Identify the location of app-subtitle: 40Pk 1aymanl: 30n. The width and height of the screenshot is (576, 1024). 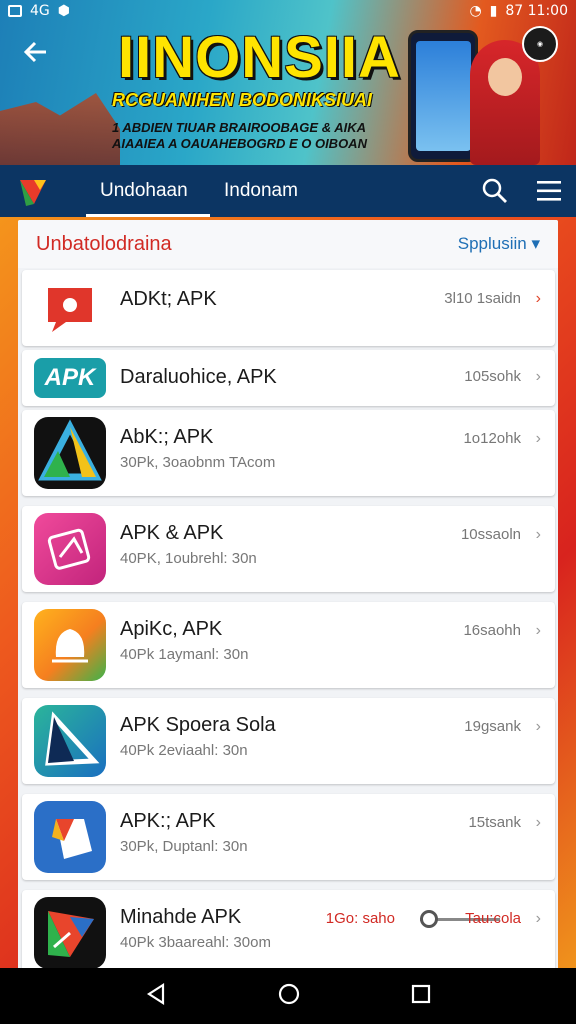
(184, 654).